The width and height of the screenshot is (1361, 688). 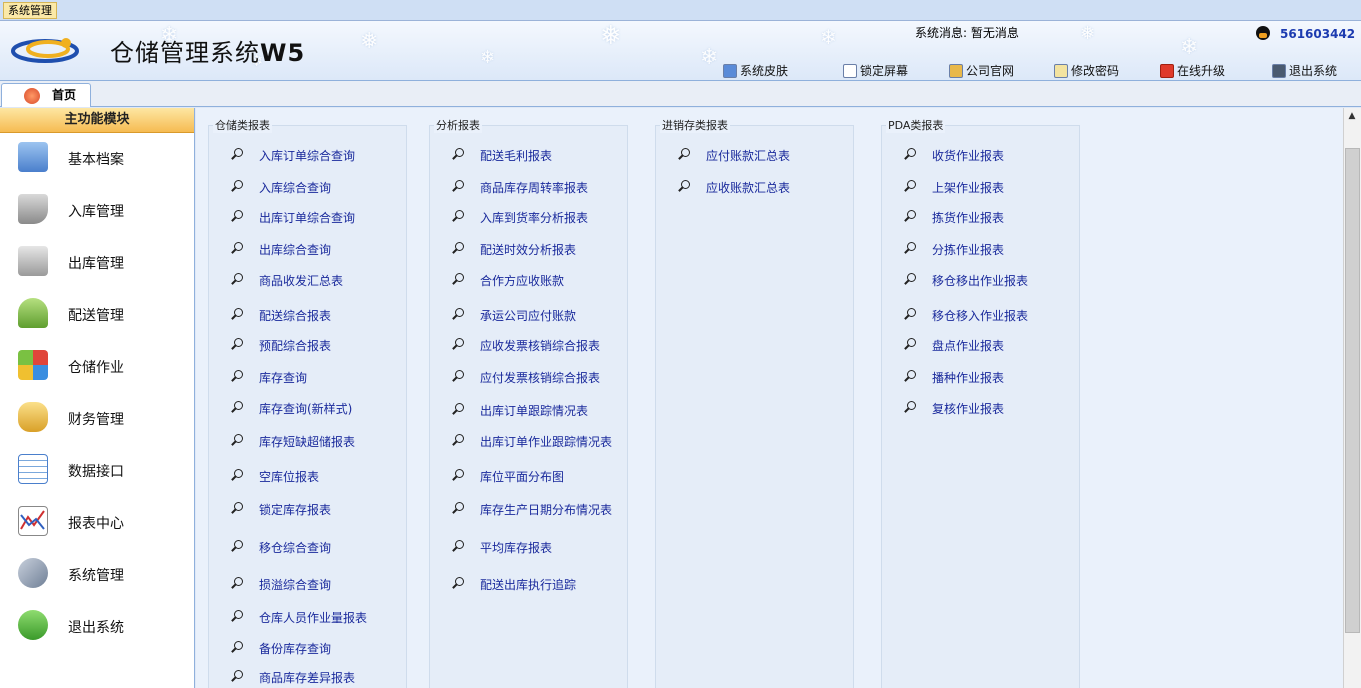 What do you see at coordinates (522, 476) in the screenshot?
I see `report-link: 库位平面分布图` at bounding box center [522, 476].